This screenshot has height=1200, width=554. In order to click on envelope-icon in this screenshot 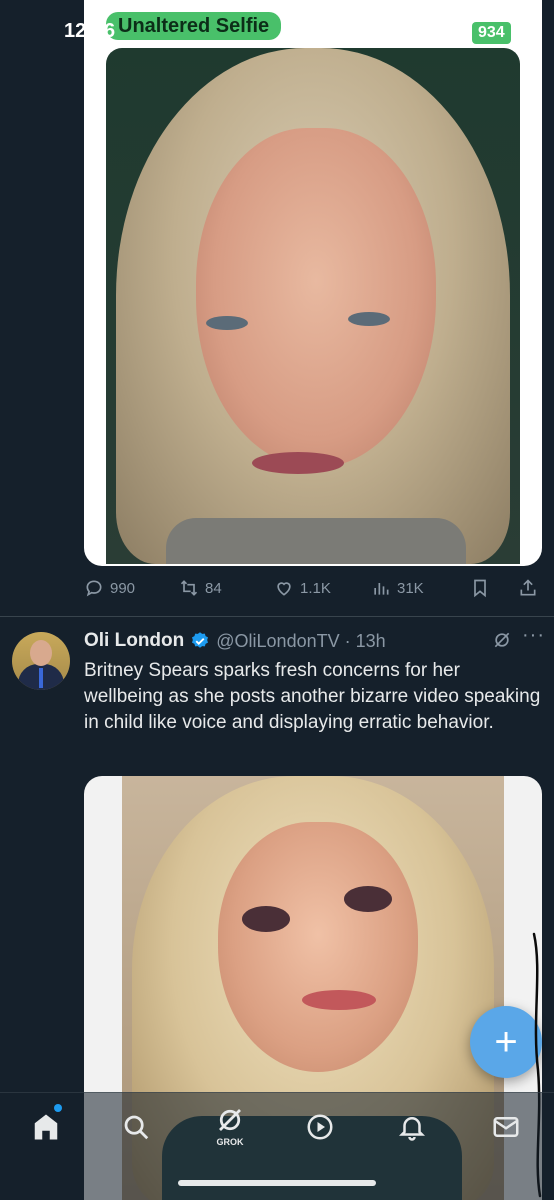, I will do `click(506, 1127)`.